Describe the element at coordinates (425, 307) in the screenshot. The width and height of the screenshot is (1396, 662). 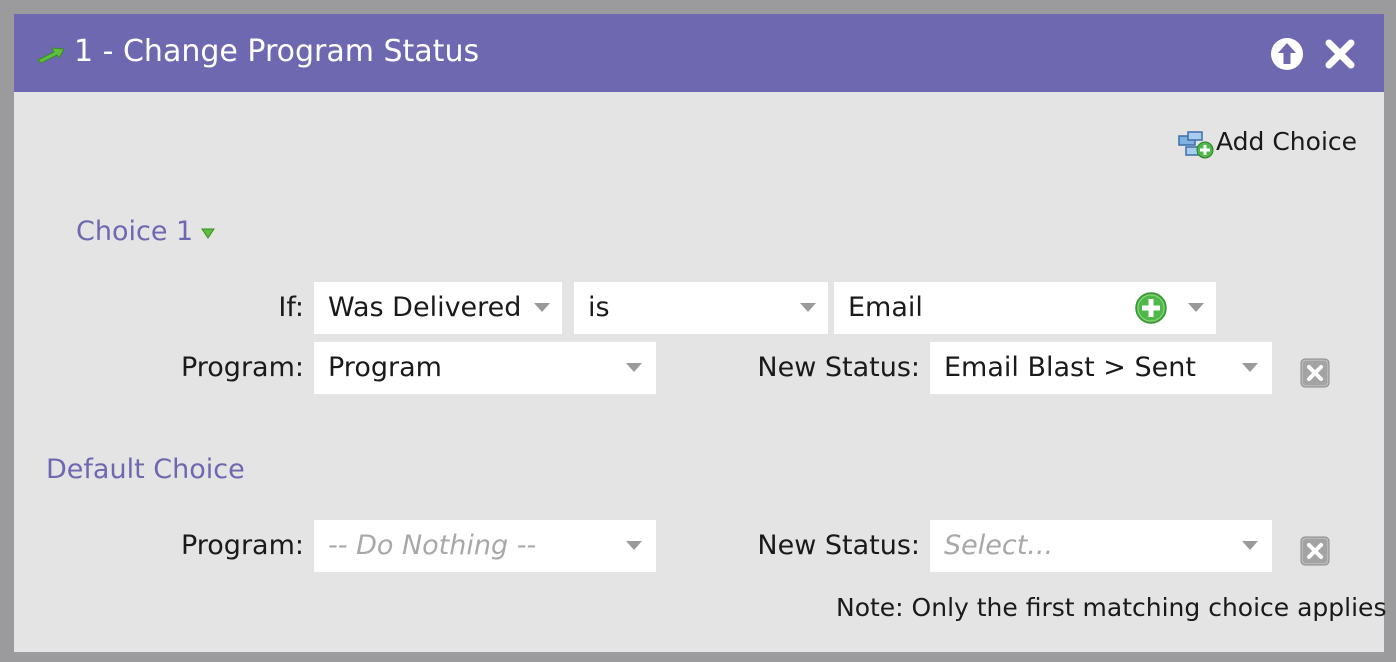
I see `condition-value: Was Delivered` at that location.